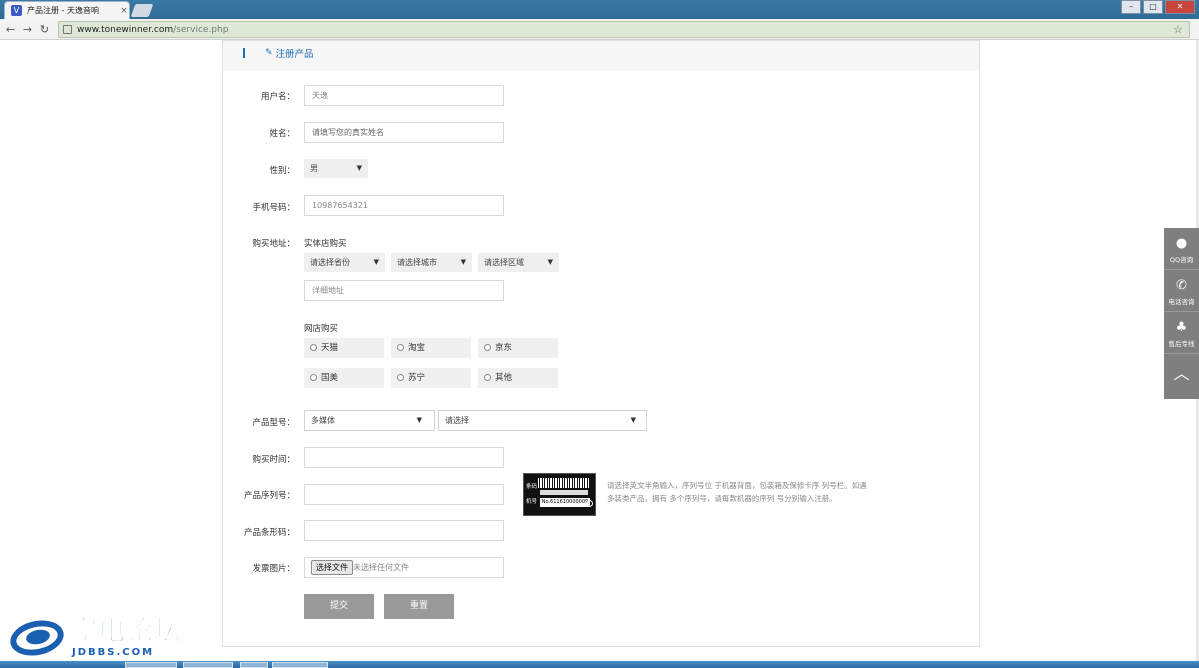 This screenshot has width=1199, height=668. What do you see at coordinates (1181, 285) in the screenshot?
I see `phone-icon: ✆` at bounding box center [1181, 285].